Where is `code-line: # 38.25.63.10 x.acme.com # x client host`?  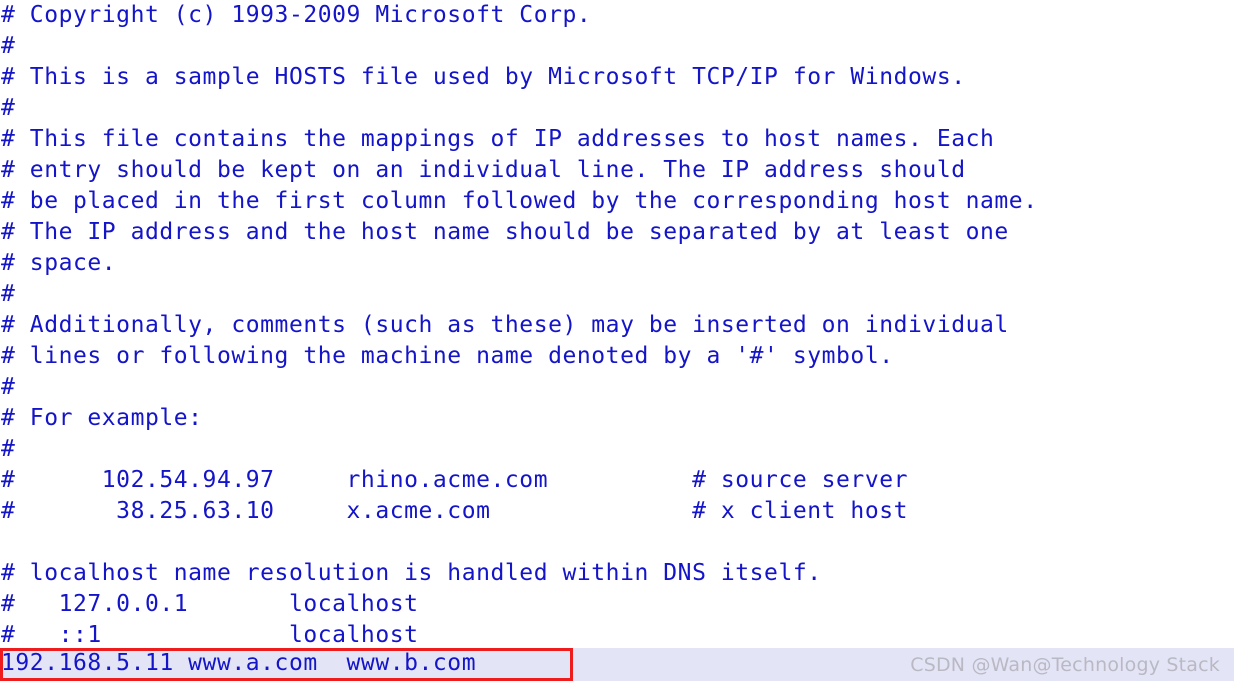 code-line: # 38.25.63.10 x.acme.com # x client host is located at coordinates (617, 511).